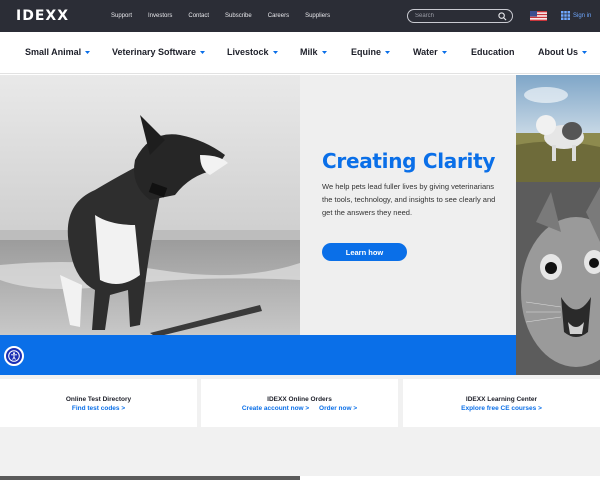  I want to click on nav-label: Veterinary Software, so click(154, 52).